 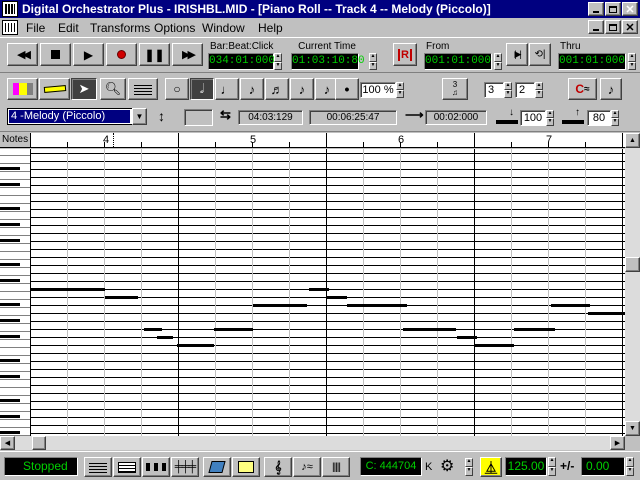 What do you see at coordinates (494, 90) in the screenshot?
I see `time-sig-numerator: 3` at bounding box center [494, 90].